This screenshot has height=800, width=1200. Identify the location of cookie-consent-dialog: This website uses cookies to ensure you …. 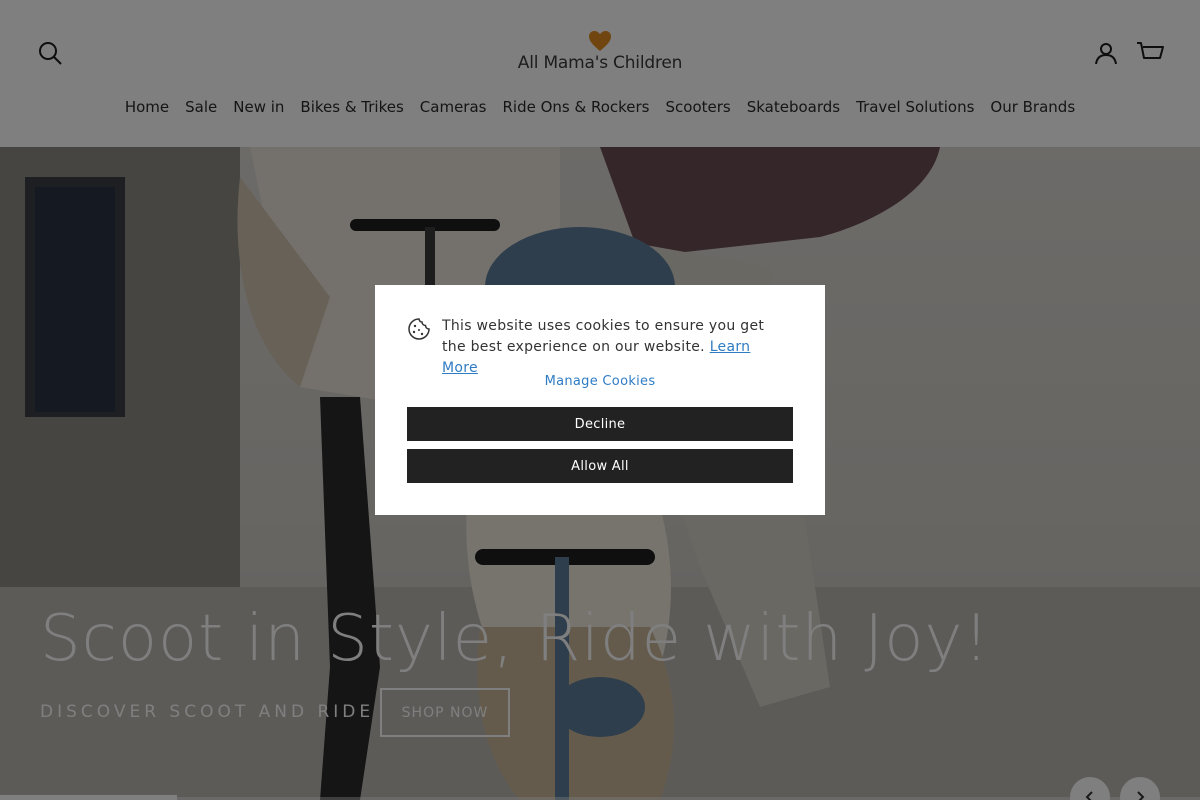
(600, 400).